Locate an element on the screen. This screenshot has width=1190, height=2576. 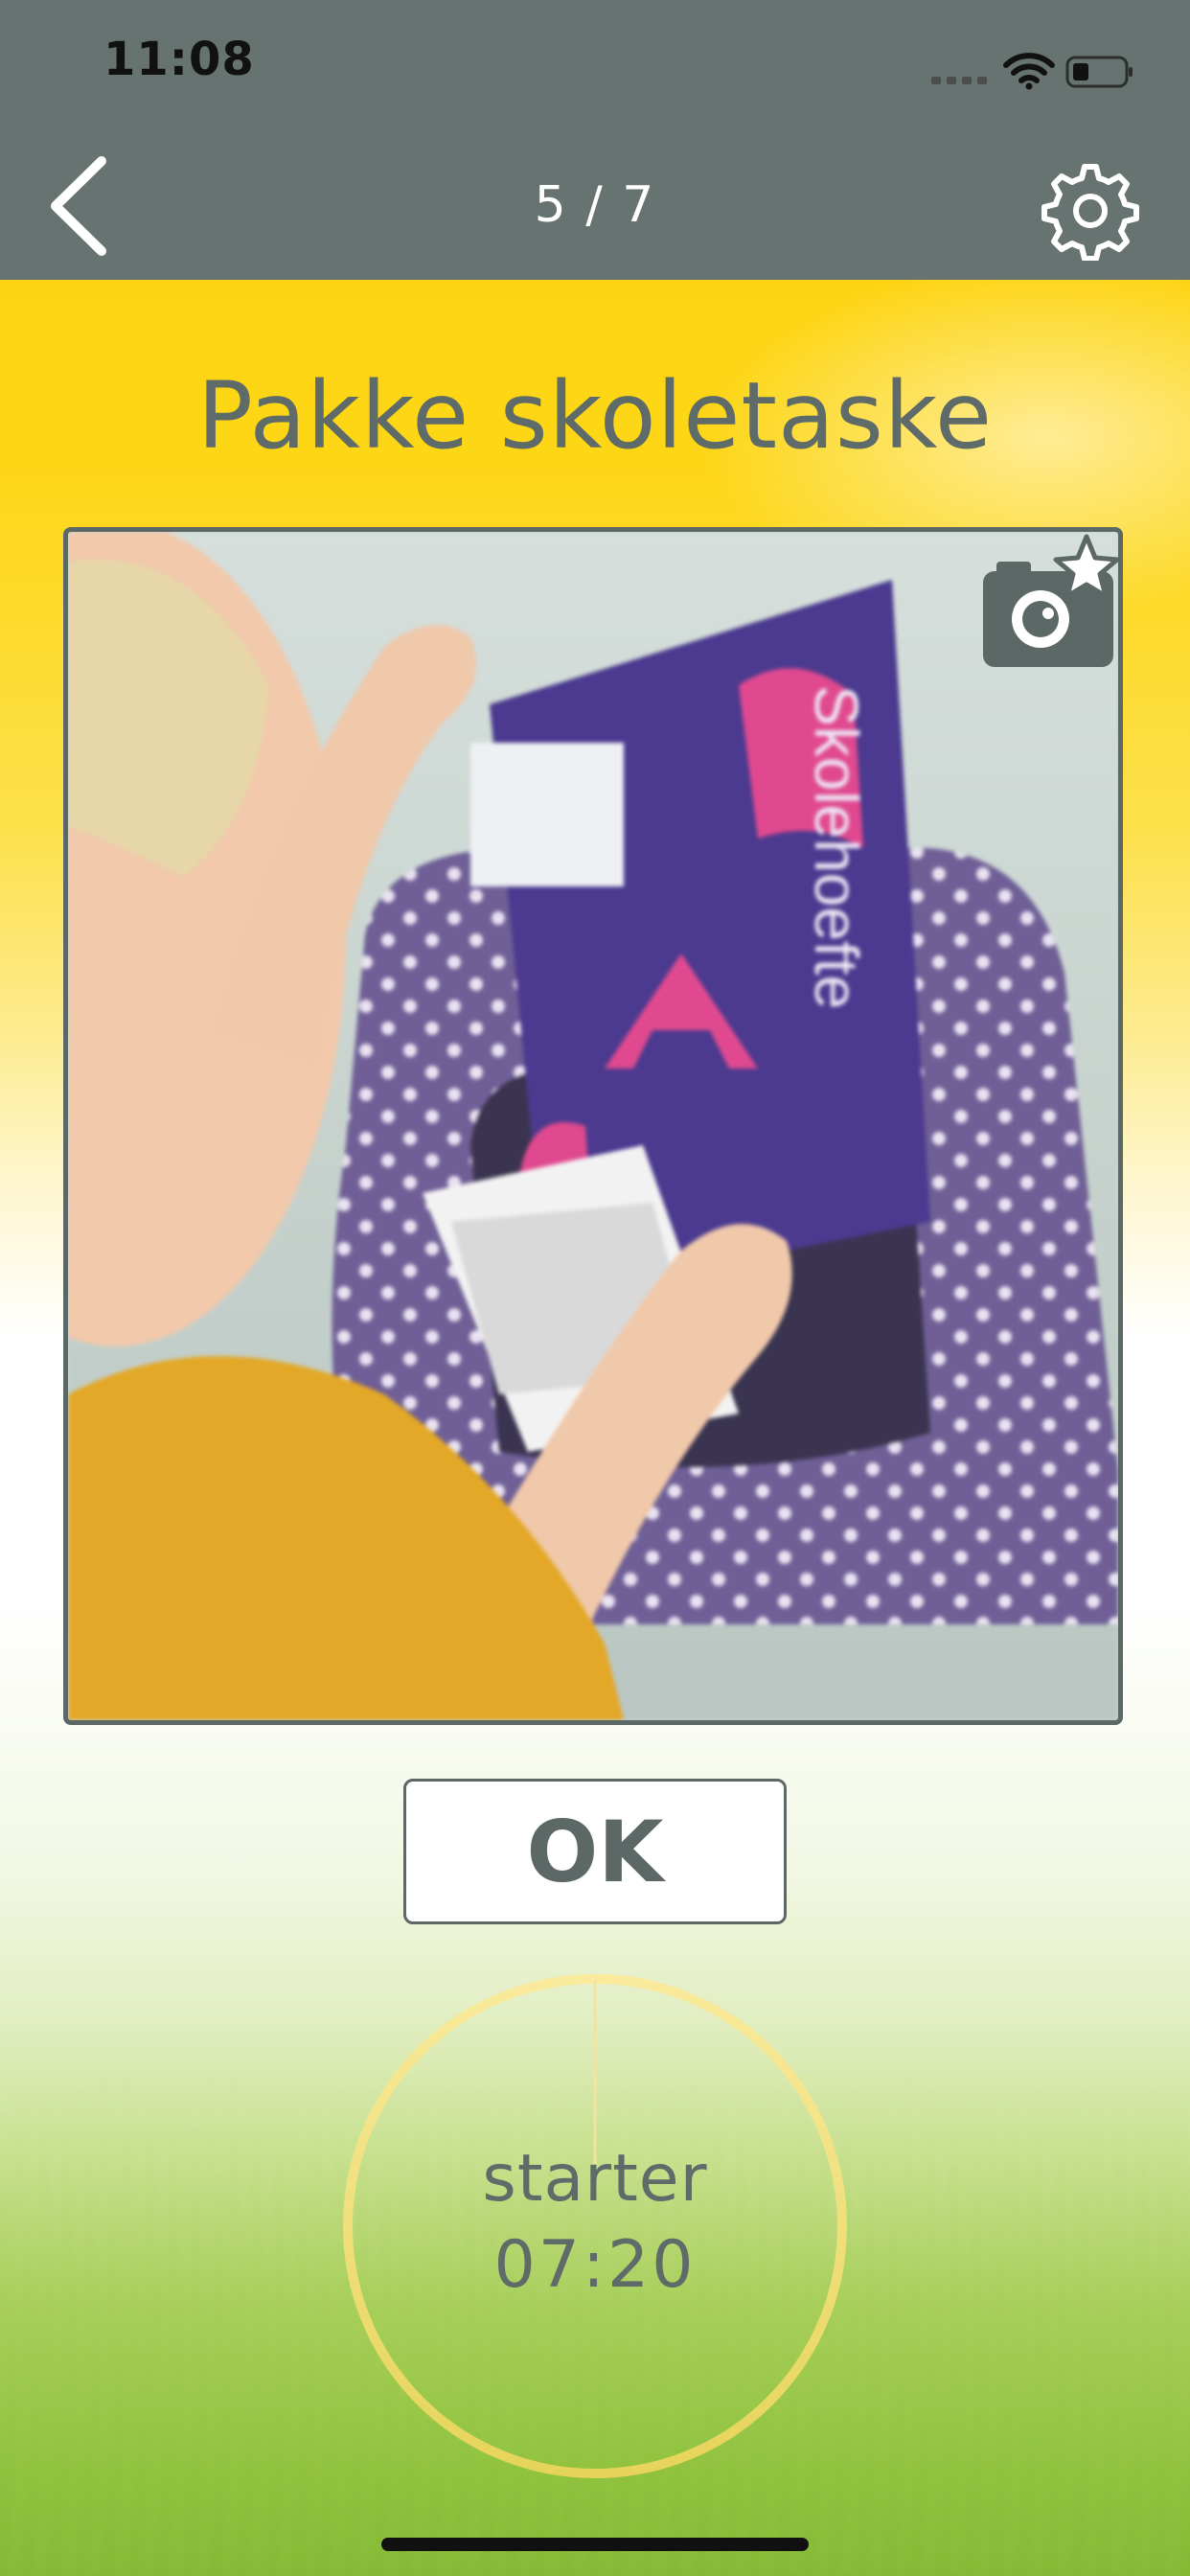
status-time: 11:08 is located at coordinates (179, 59).